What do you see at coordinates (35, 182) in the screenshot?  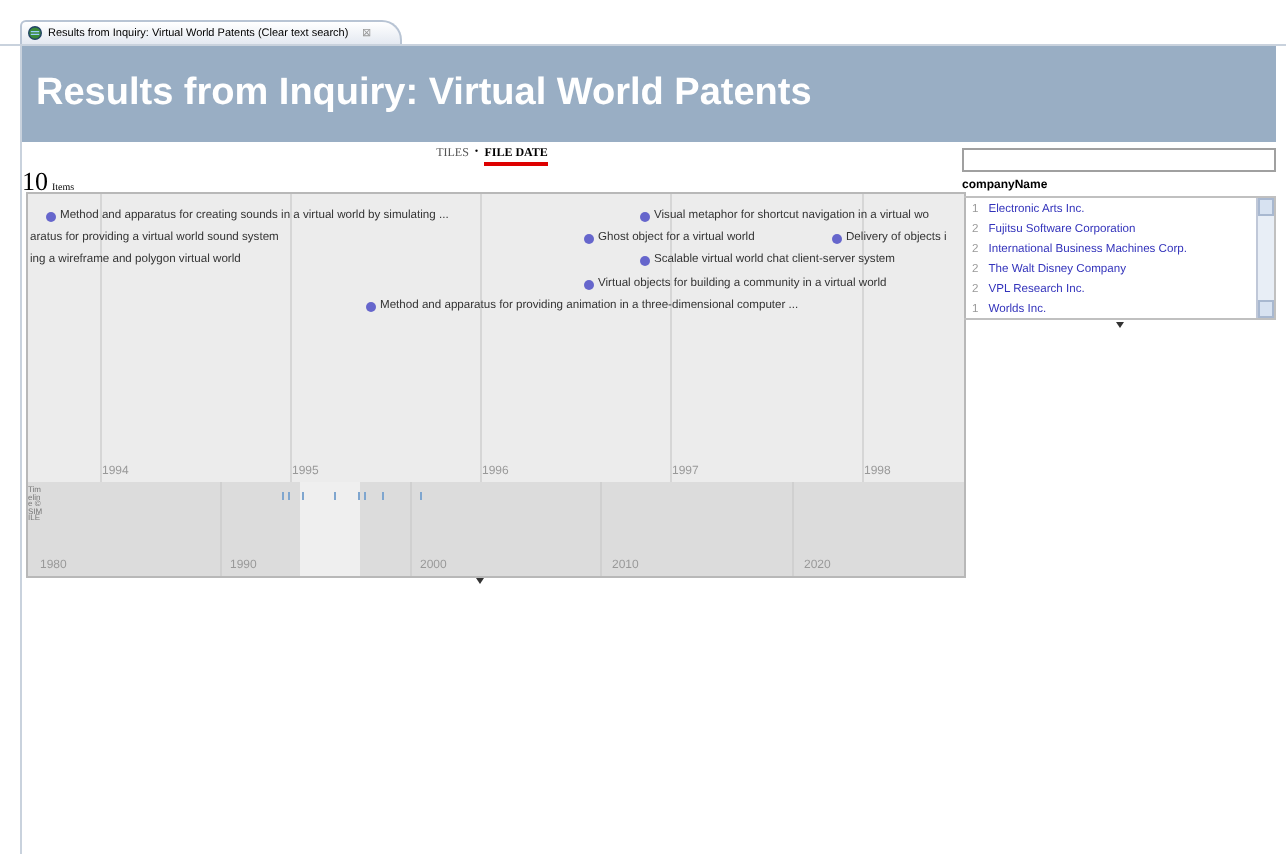 I see `item-count: 10` at bounding box center [35, 182].